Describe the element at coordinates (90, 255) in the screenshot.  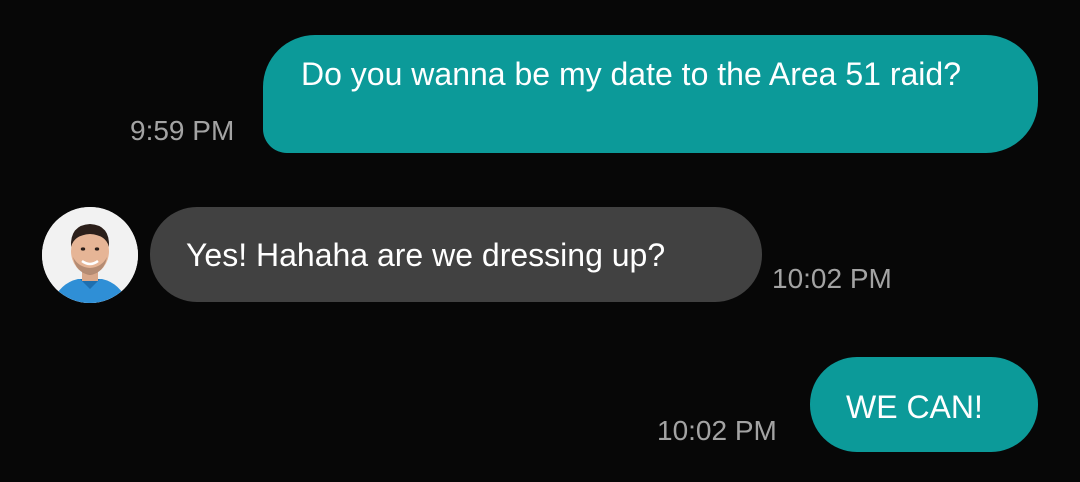
I see `contact-avatar-icon` at that location.